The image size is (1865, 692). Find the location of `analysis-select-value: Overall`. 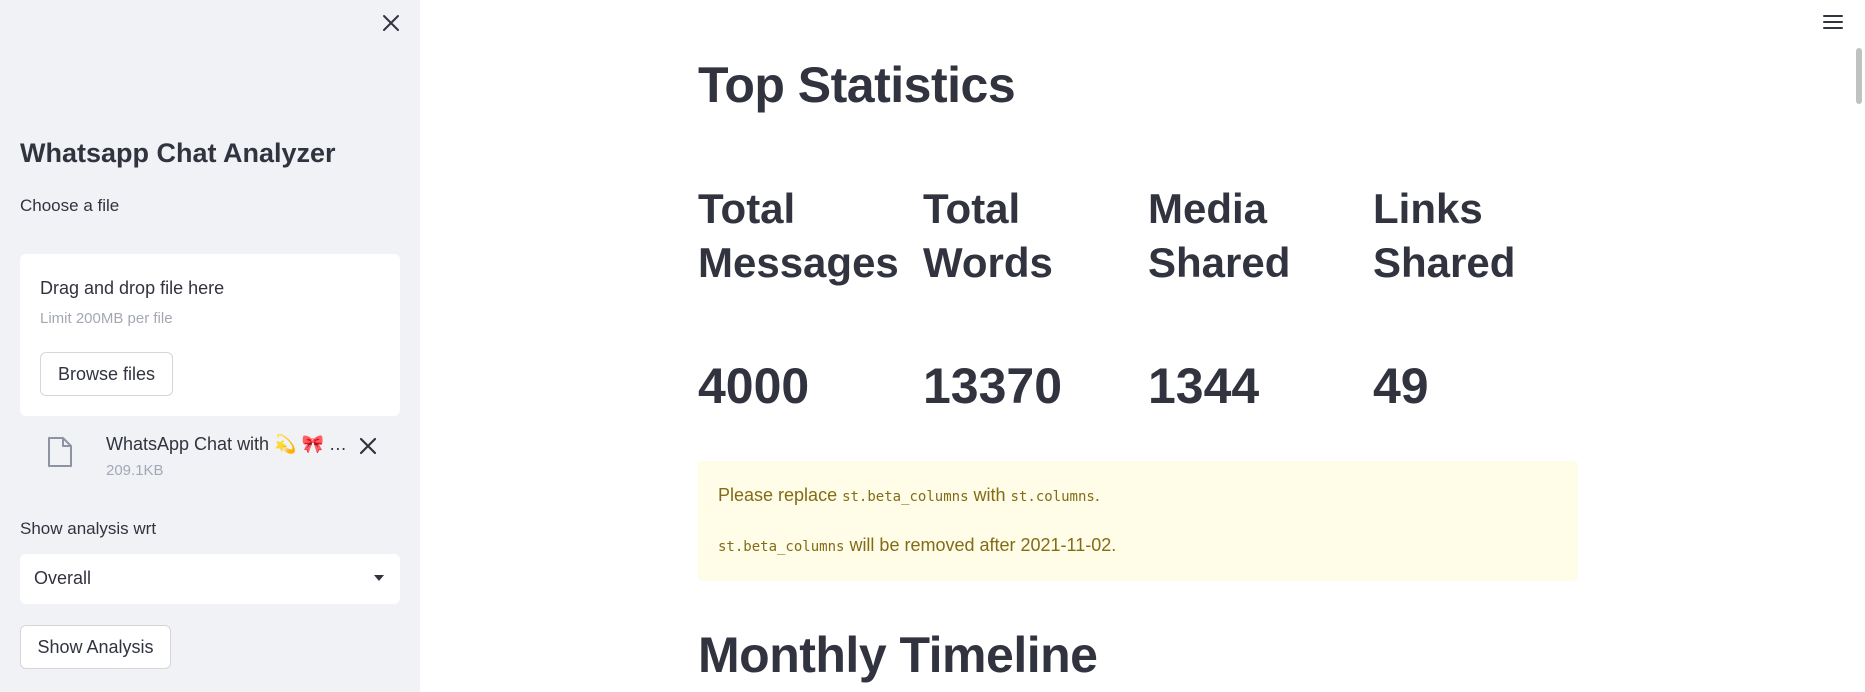

analysis-select-value: Overall is located at coordinates (63, 578).